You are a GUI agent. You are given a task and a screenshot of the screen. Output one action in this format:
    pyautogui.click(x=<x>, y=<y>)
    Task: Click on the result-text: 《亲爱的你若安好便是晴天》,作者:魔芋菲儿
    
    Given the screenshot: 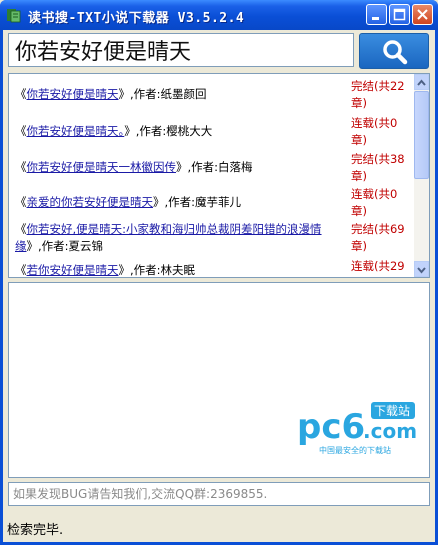 What is the action you would take?
    pyautogui.click(x=180, y=202)
    